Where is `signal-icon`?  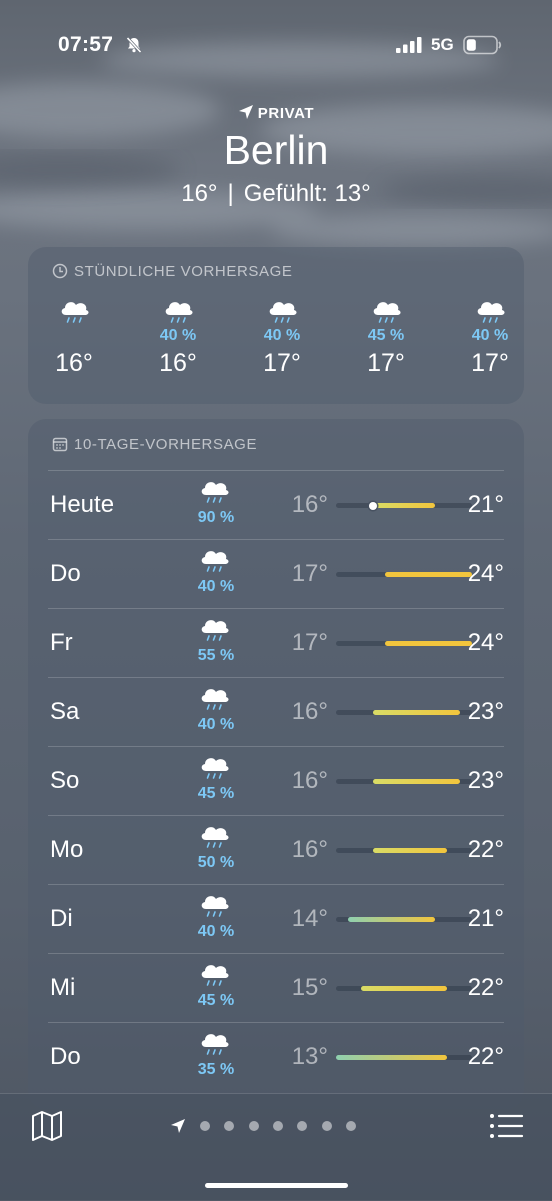
signal-icon is located at coordinates (409, 45).